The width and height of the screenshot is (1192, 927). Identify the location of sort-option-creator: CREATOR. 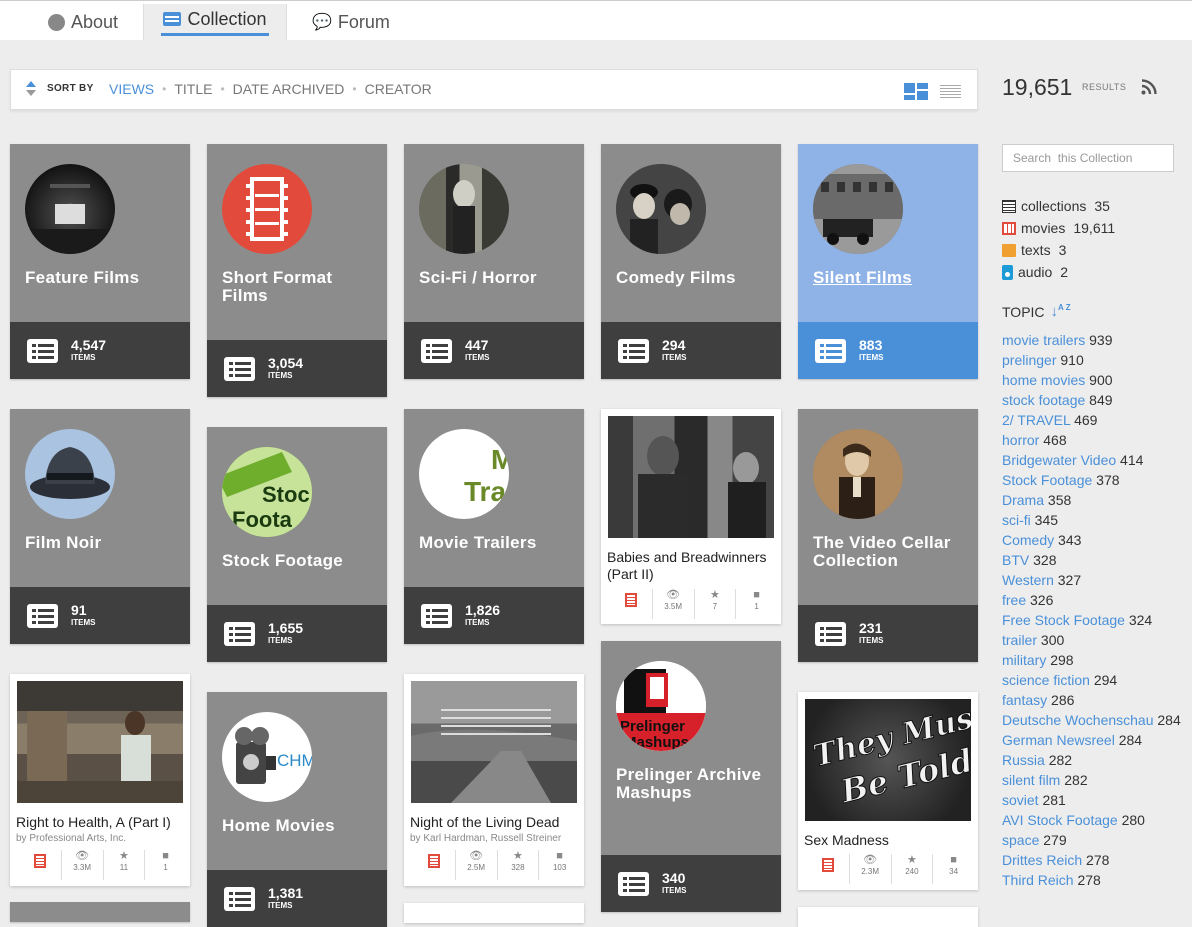
(398, 89).